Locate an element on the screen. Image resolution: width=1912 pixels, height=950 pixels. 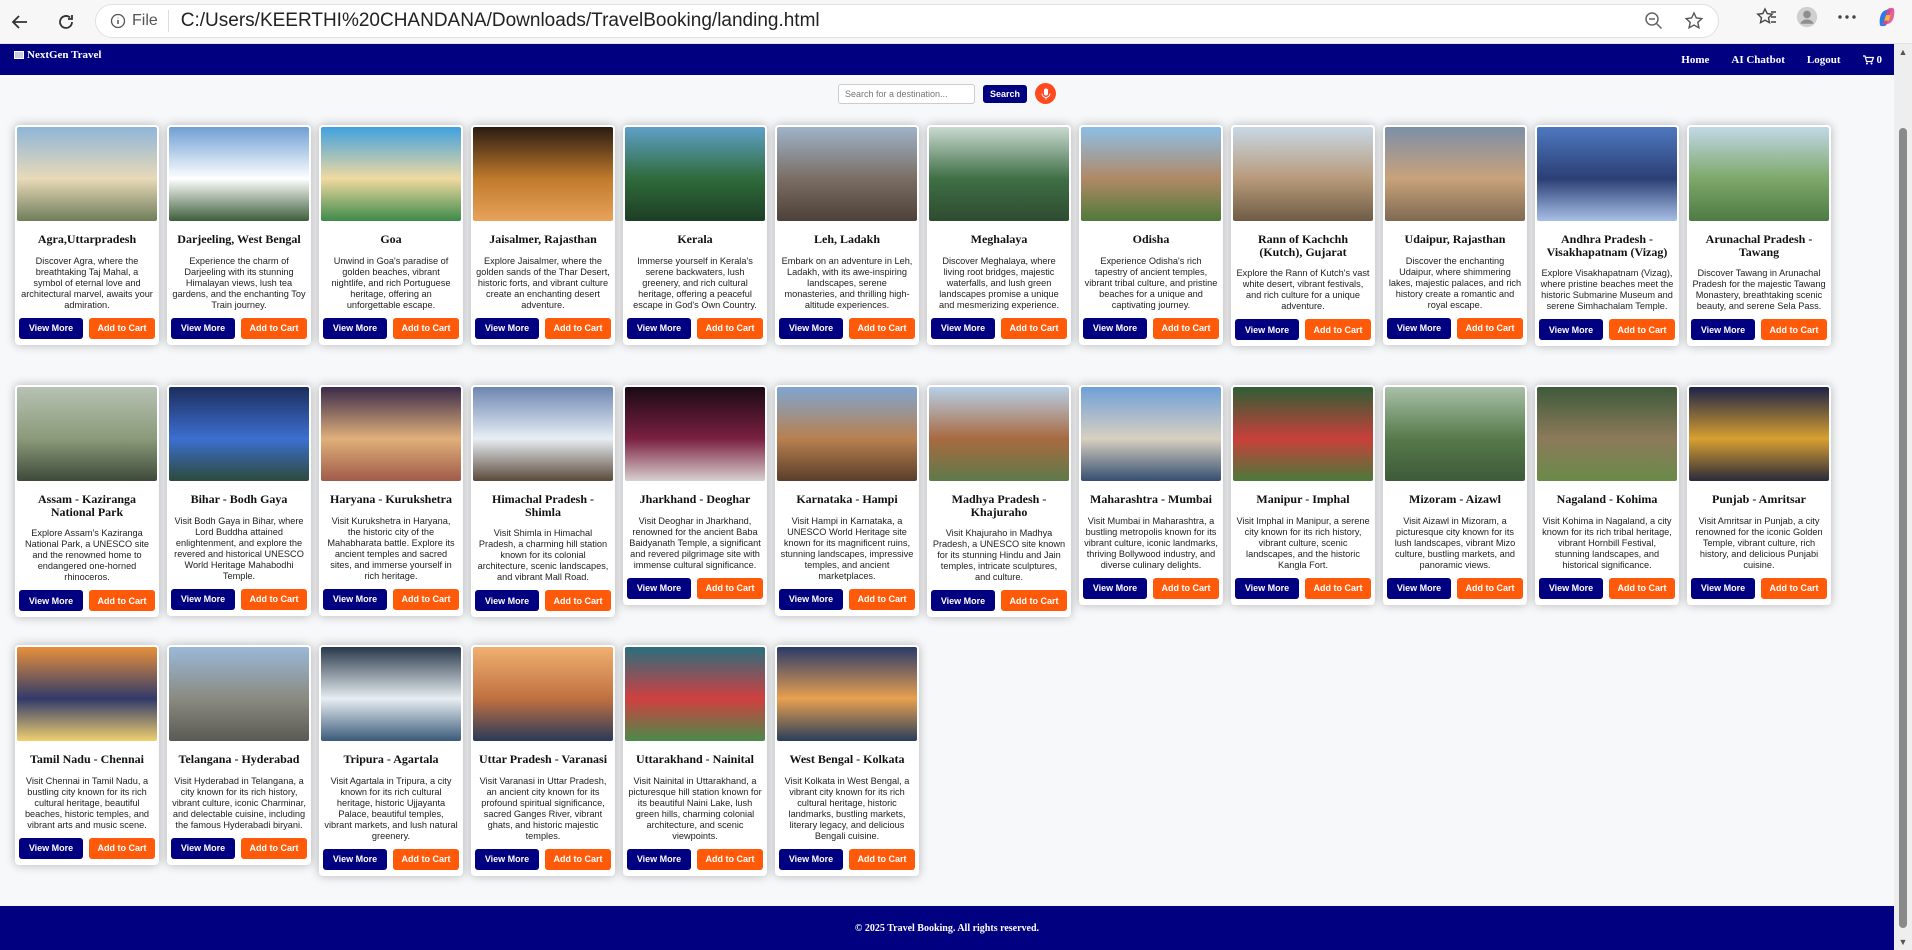
nav-link-ai-chatbot: AI Chatbot is located at coordinates (1757, 60).